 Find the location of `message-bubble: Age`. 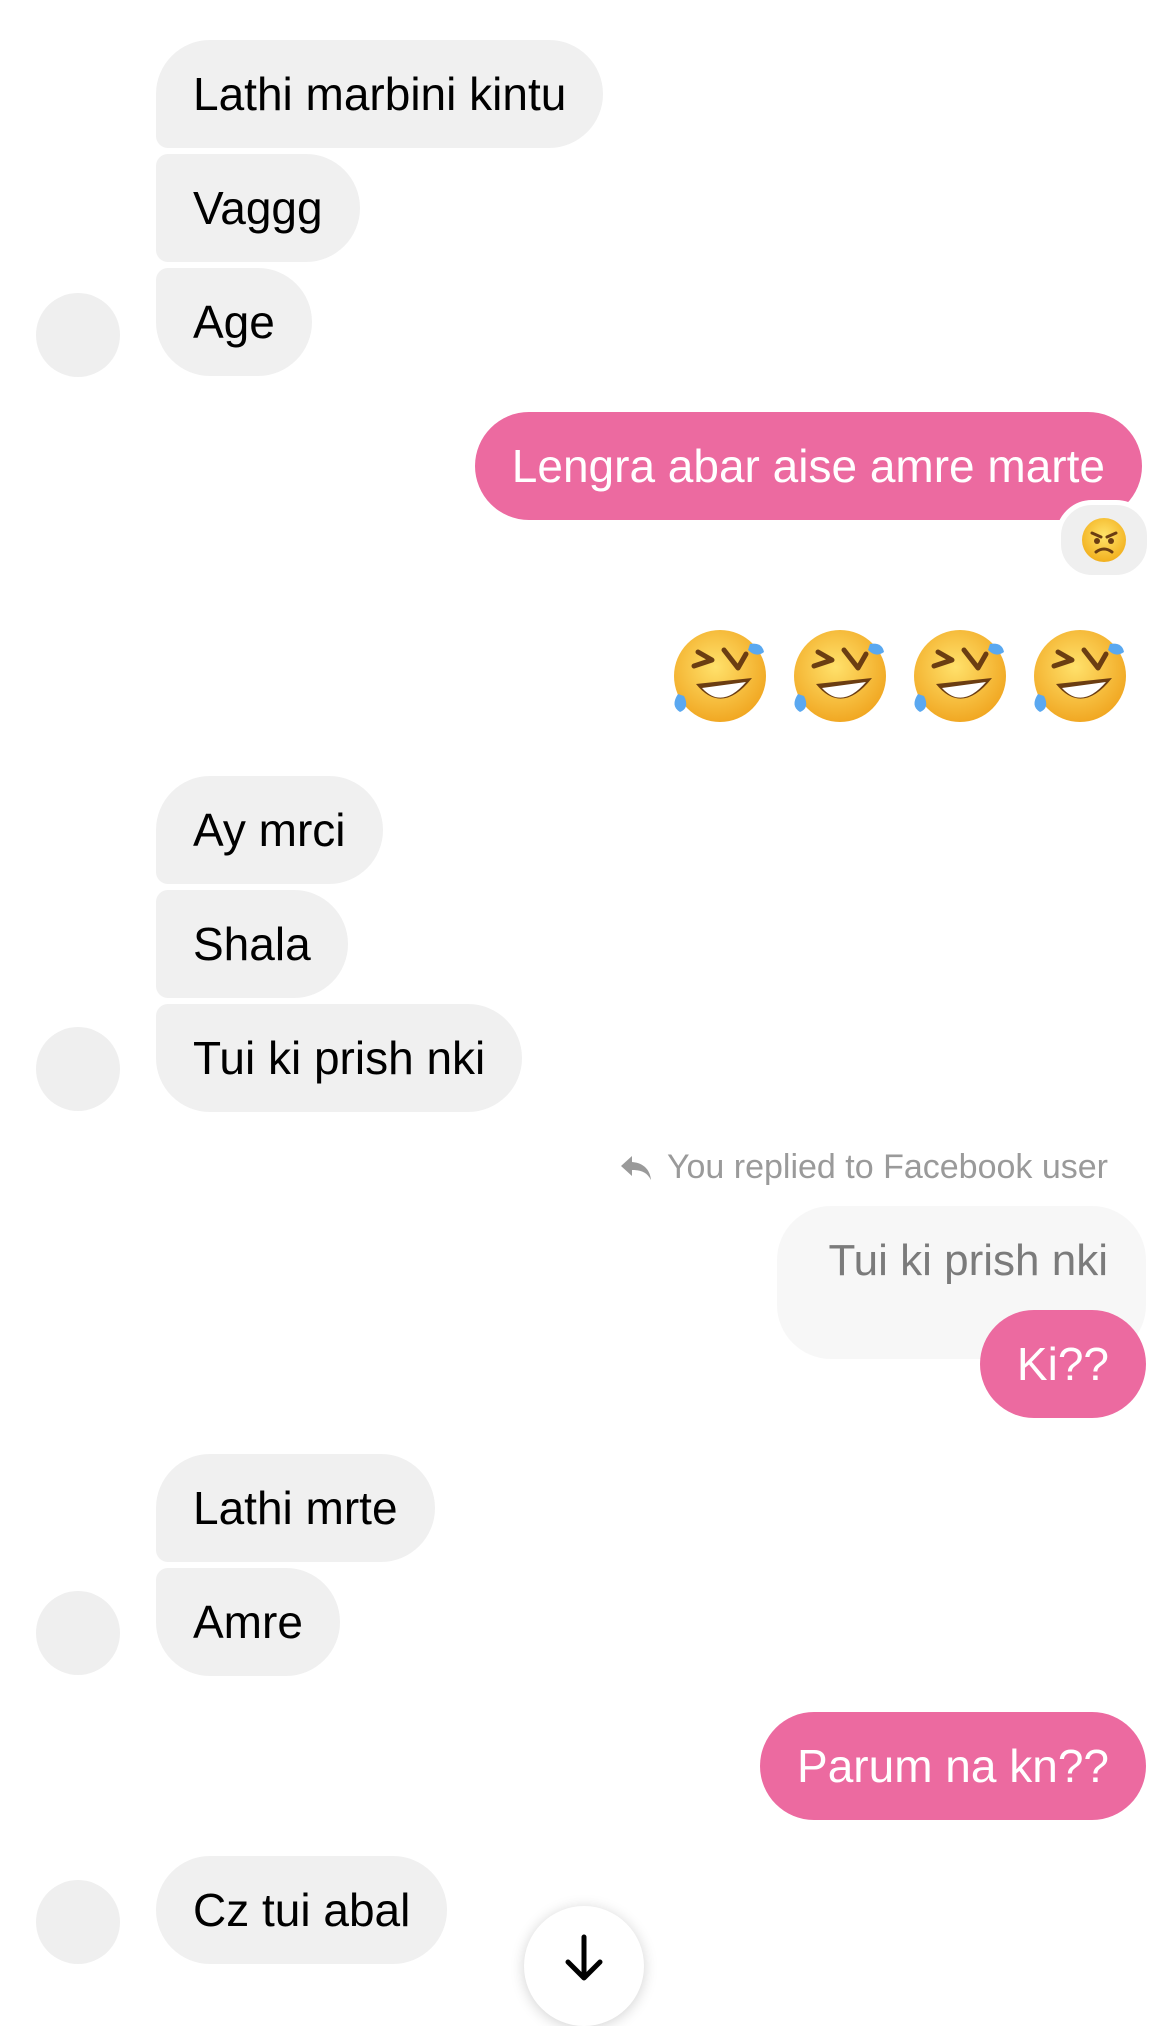

message-bubble: Age is located at coordinates (234, 322).